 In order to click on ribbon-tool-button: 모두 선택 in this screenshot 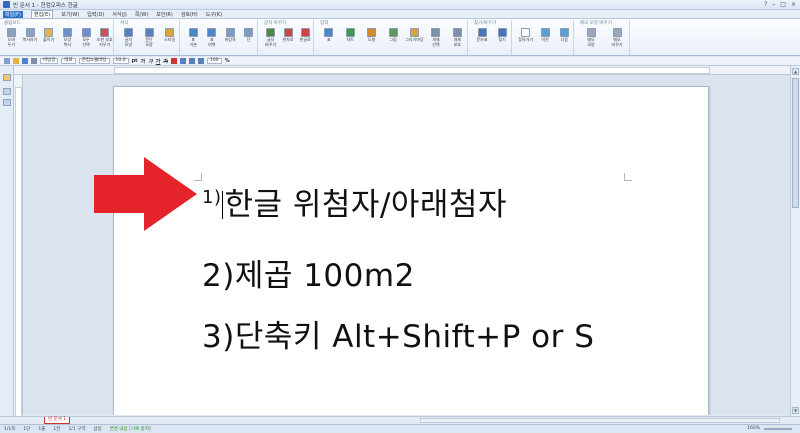, I will do `click(86, 37)`.